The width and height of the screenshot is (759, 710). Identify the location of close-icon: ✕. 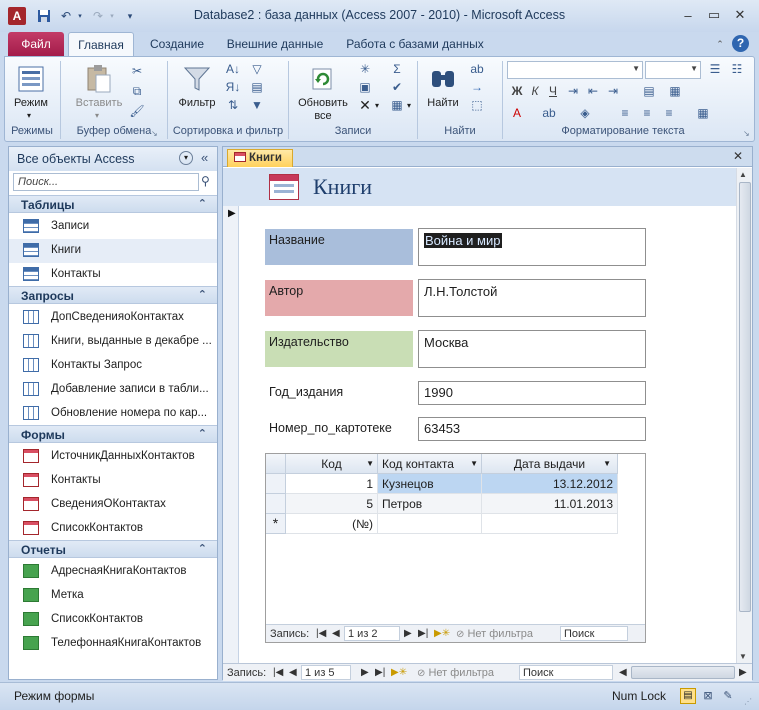
(740, 15).